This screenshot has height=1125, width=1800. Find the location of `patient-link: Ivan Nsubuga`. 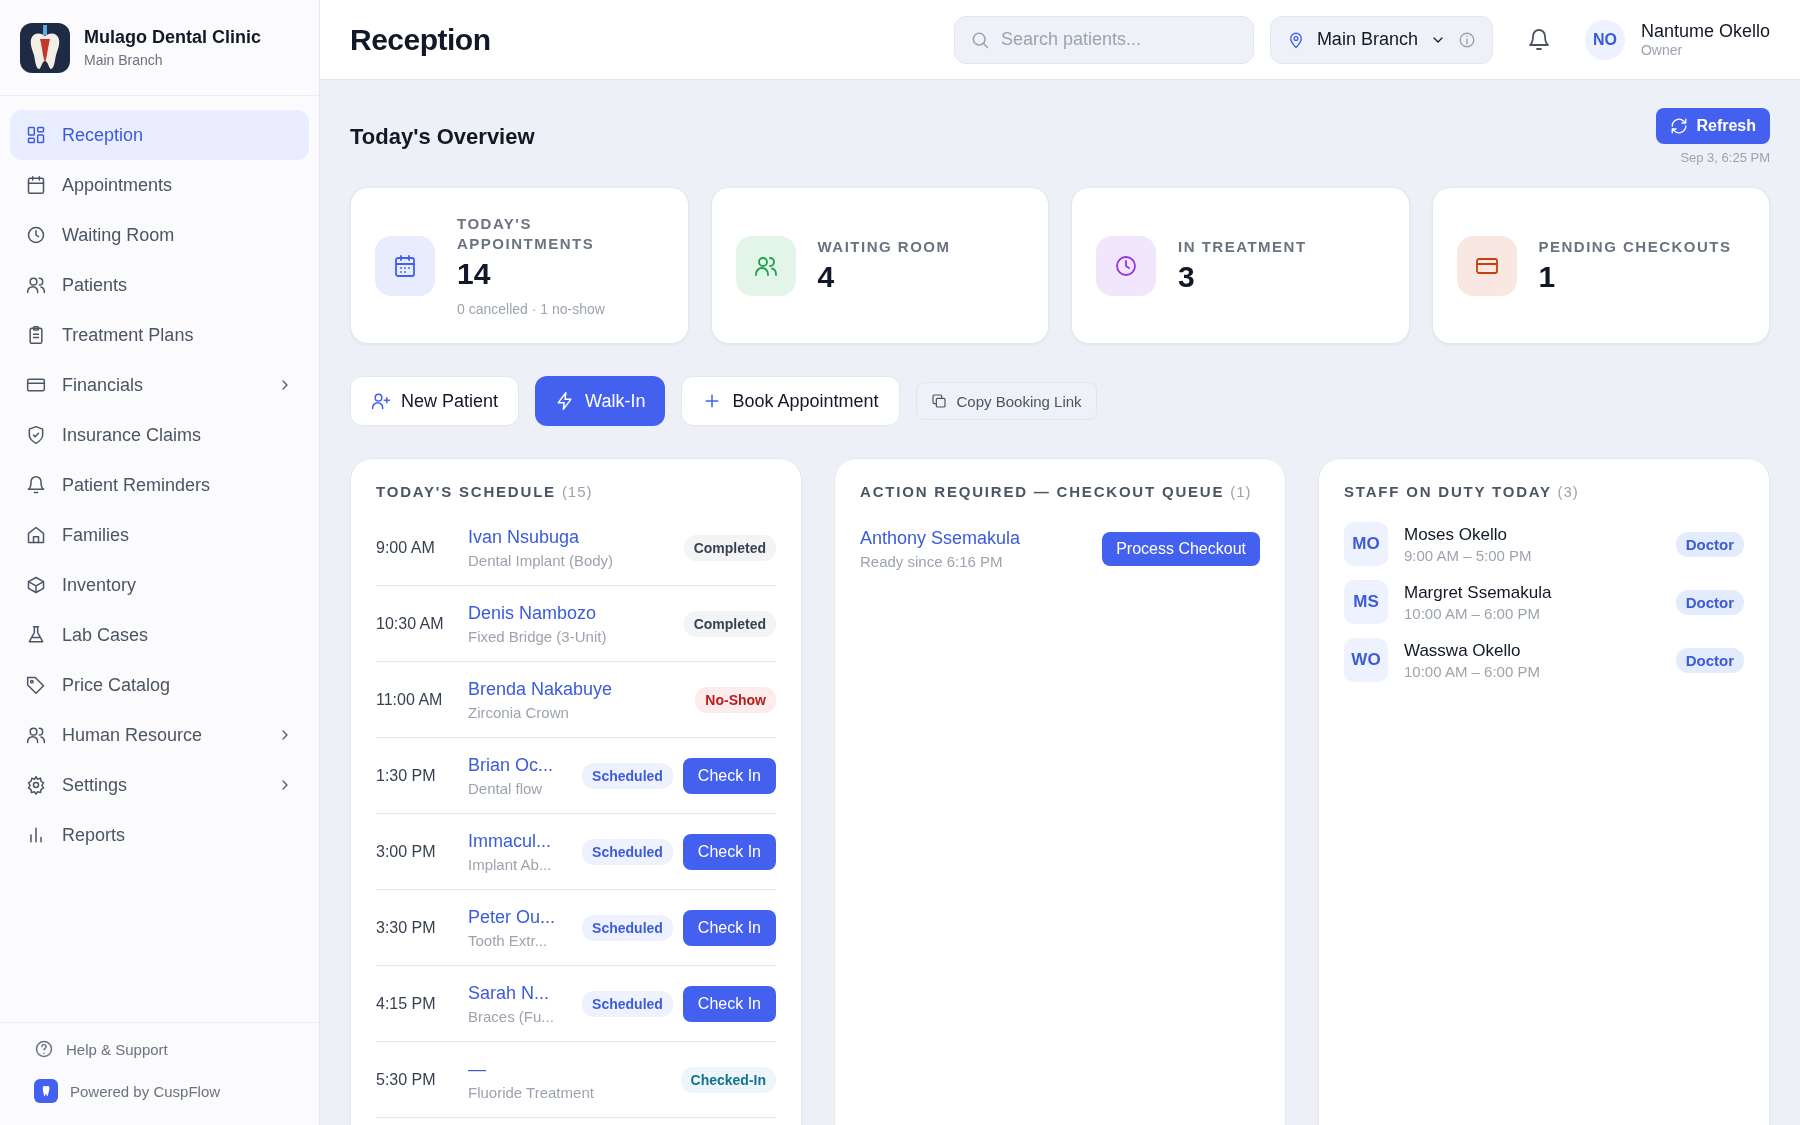

patient-link: Ivan Nsubuga is located at coordinates (571, 537).